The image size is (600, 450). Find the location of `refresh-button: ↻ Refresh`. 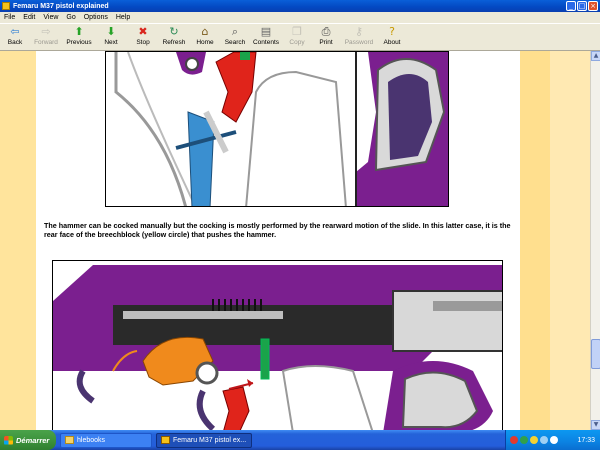

refresh-button: ↻ Refresh is located at coordinates (174, 37).